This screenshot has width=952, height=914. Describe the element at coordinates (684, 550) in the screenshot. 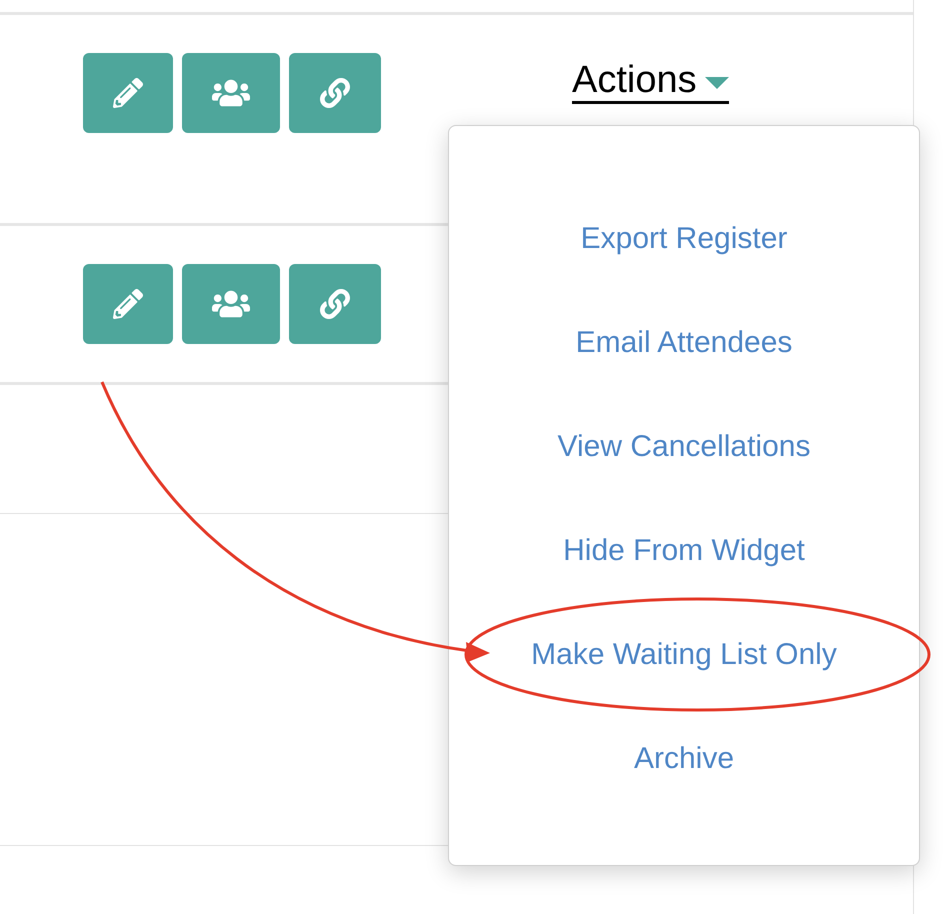

I see `menu-item: Hide From Widget` at that location.